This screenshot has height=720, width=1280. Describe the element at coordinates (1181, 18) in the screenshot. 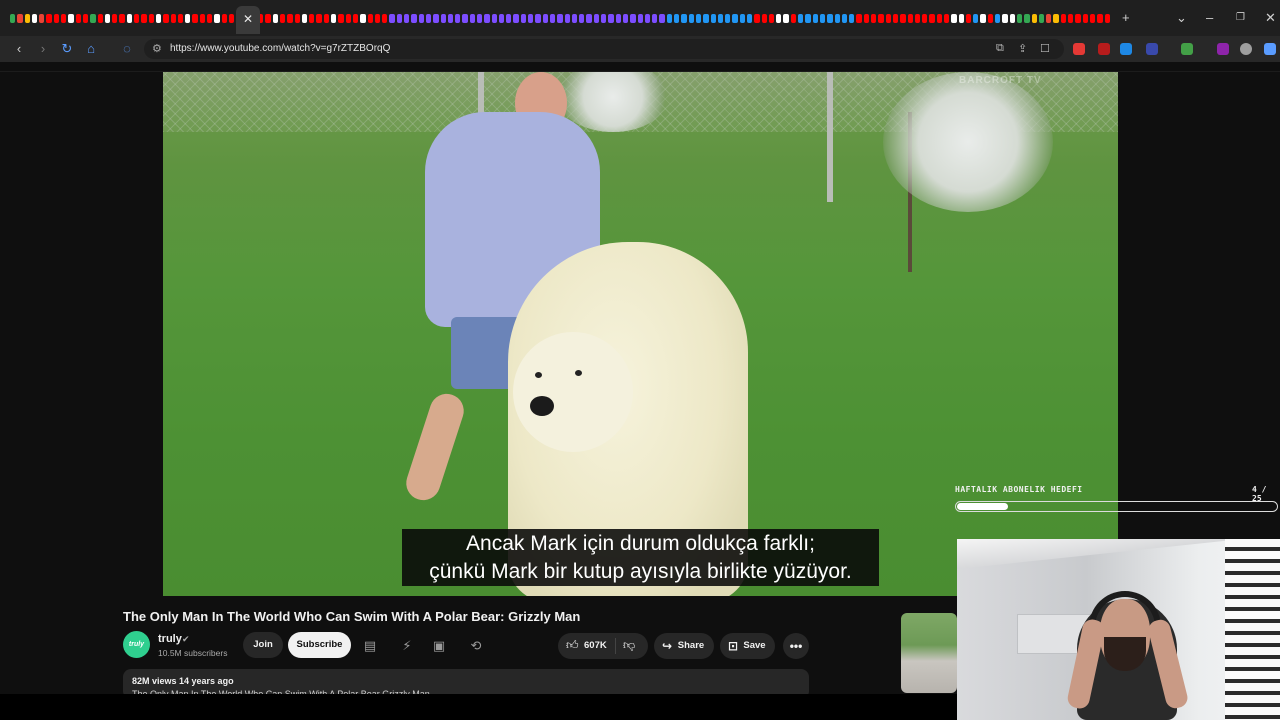

I see `tab-search-icon: ⌄` at that location.